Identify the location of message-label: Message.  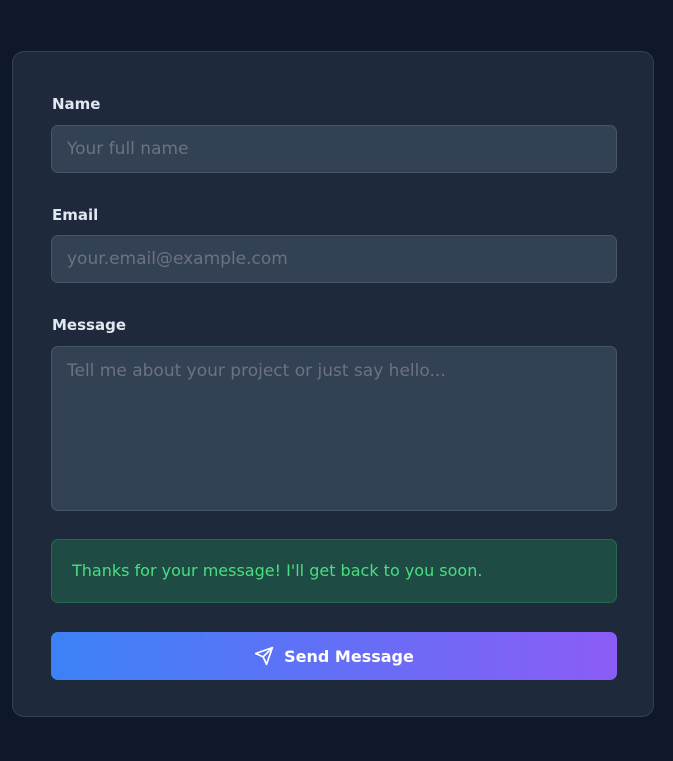
(89, 325).